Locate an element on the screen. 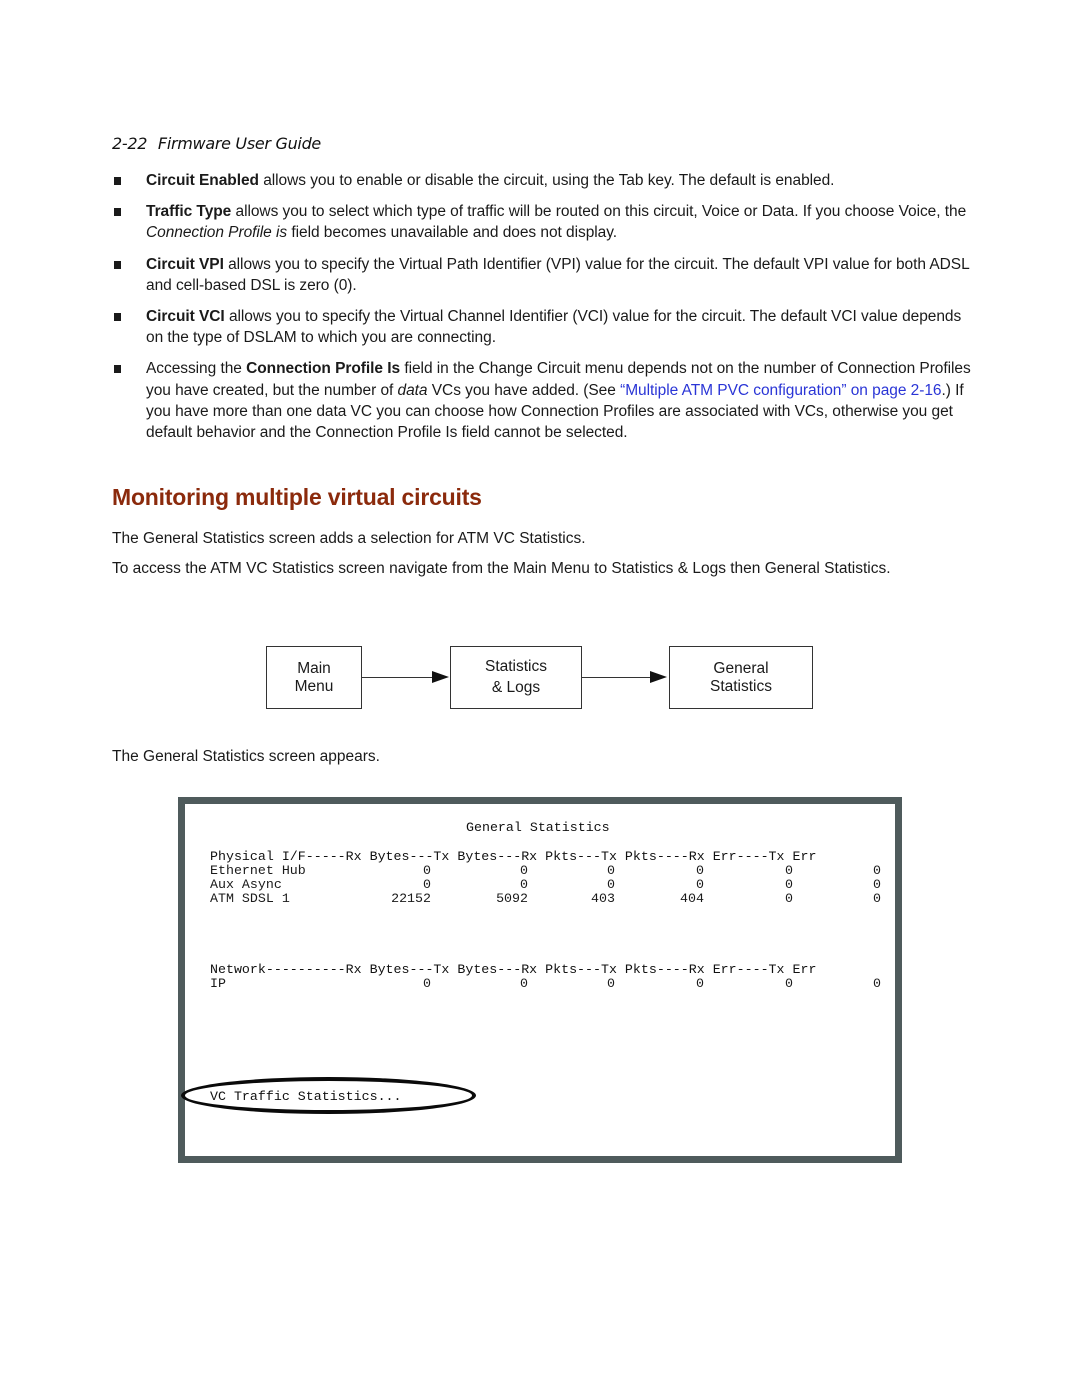 The height and width of the screenshot is (1397, 1080). italic-text: data is located at coordinates (412, 390).